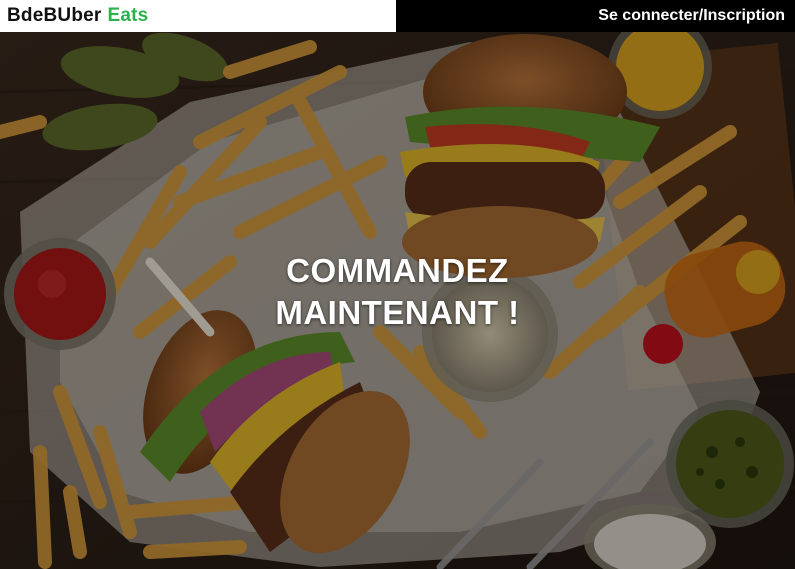  I want to click on hero-title-line2: MAINTENANT !, so click(397, 312).